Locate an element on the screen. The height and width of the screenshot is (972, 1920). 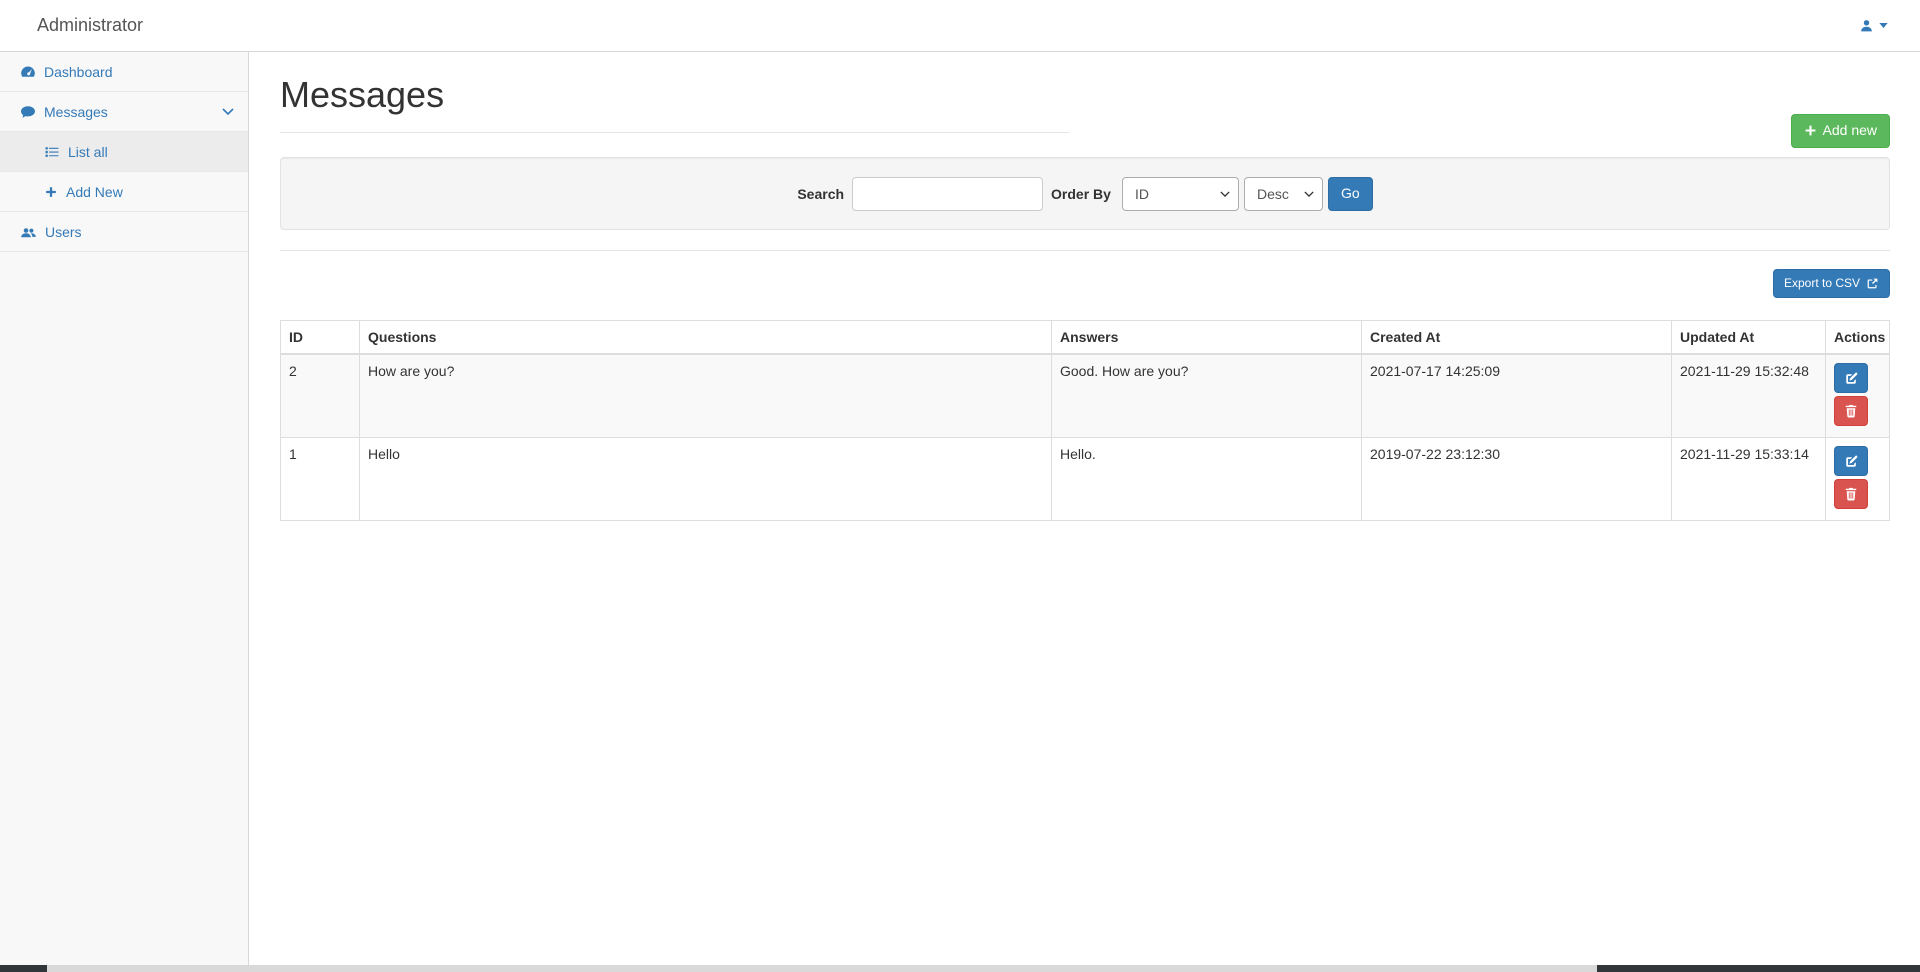
column-header-id: ID is located at coordinates (320, 338).